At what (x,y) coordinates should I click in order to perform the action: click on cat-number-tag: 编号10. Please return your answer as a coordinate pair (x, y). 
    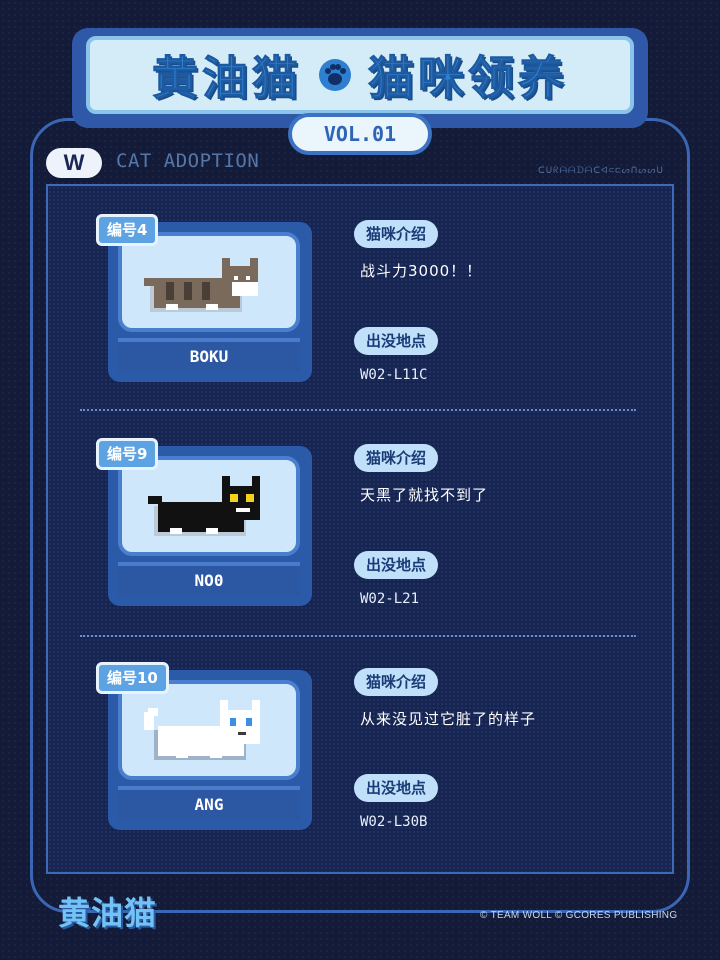
    Looking at the image, I should click on (132, 678).